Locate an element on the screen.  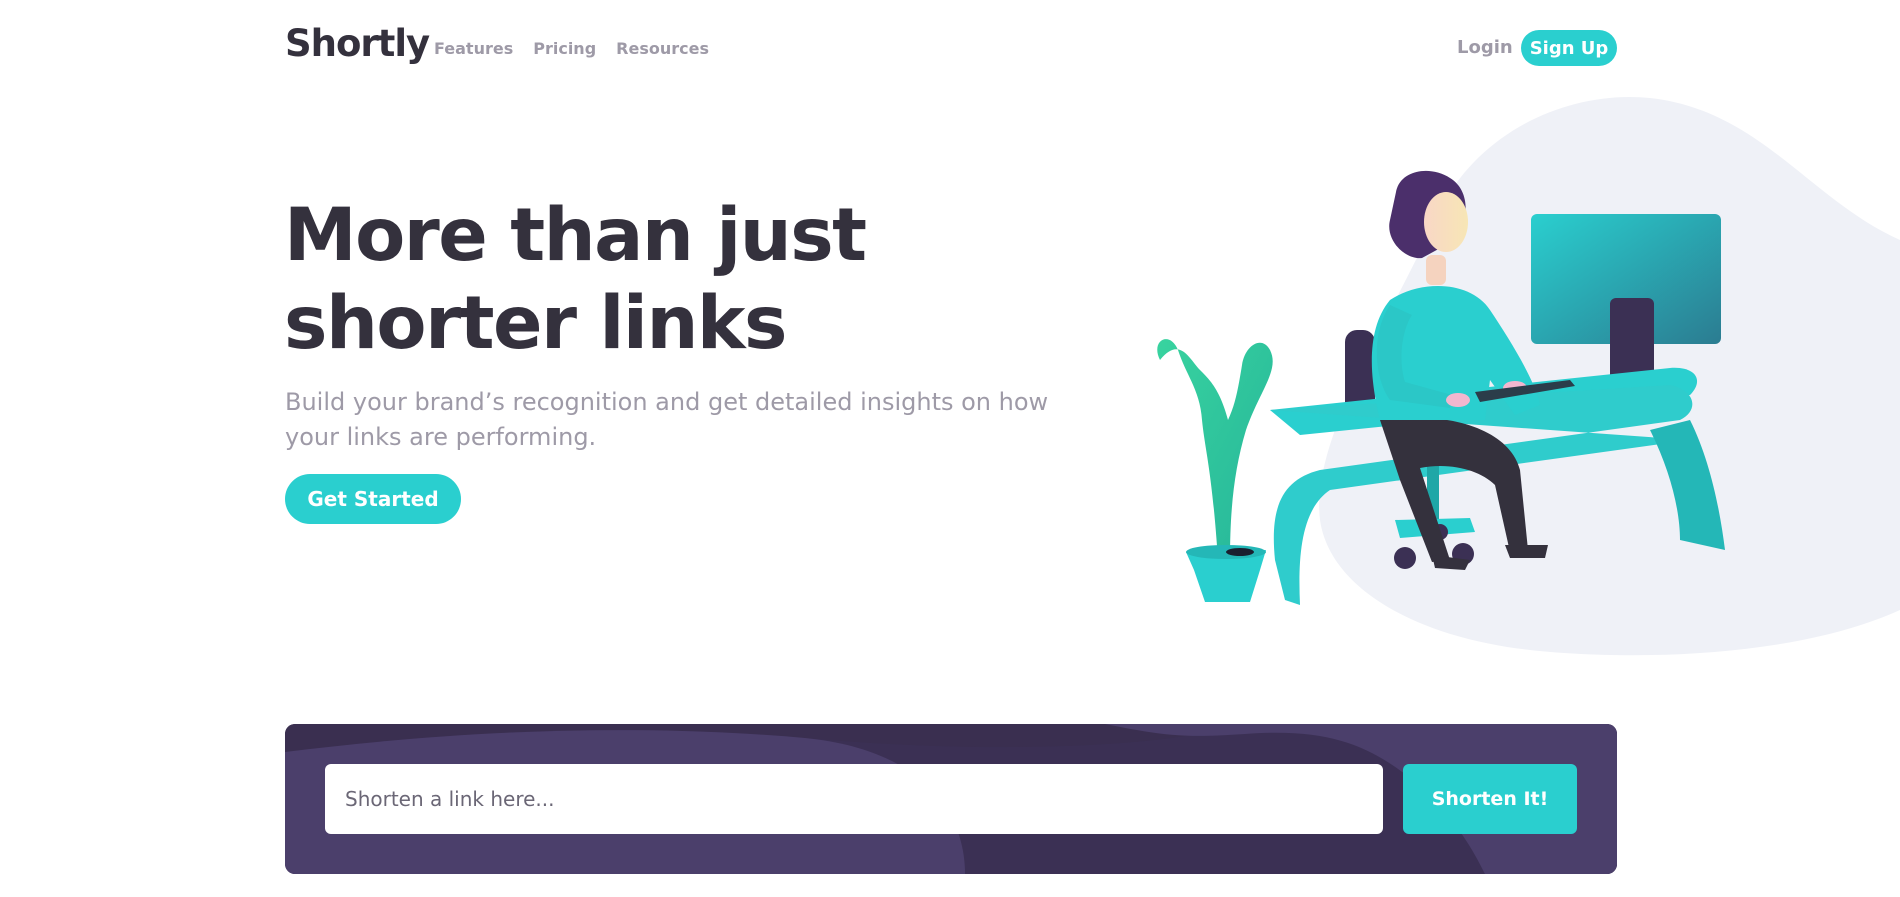
plant-soil is located at coordinates (1240, 552).